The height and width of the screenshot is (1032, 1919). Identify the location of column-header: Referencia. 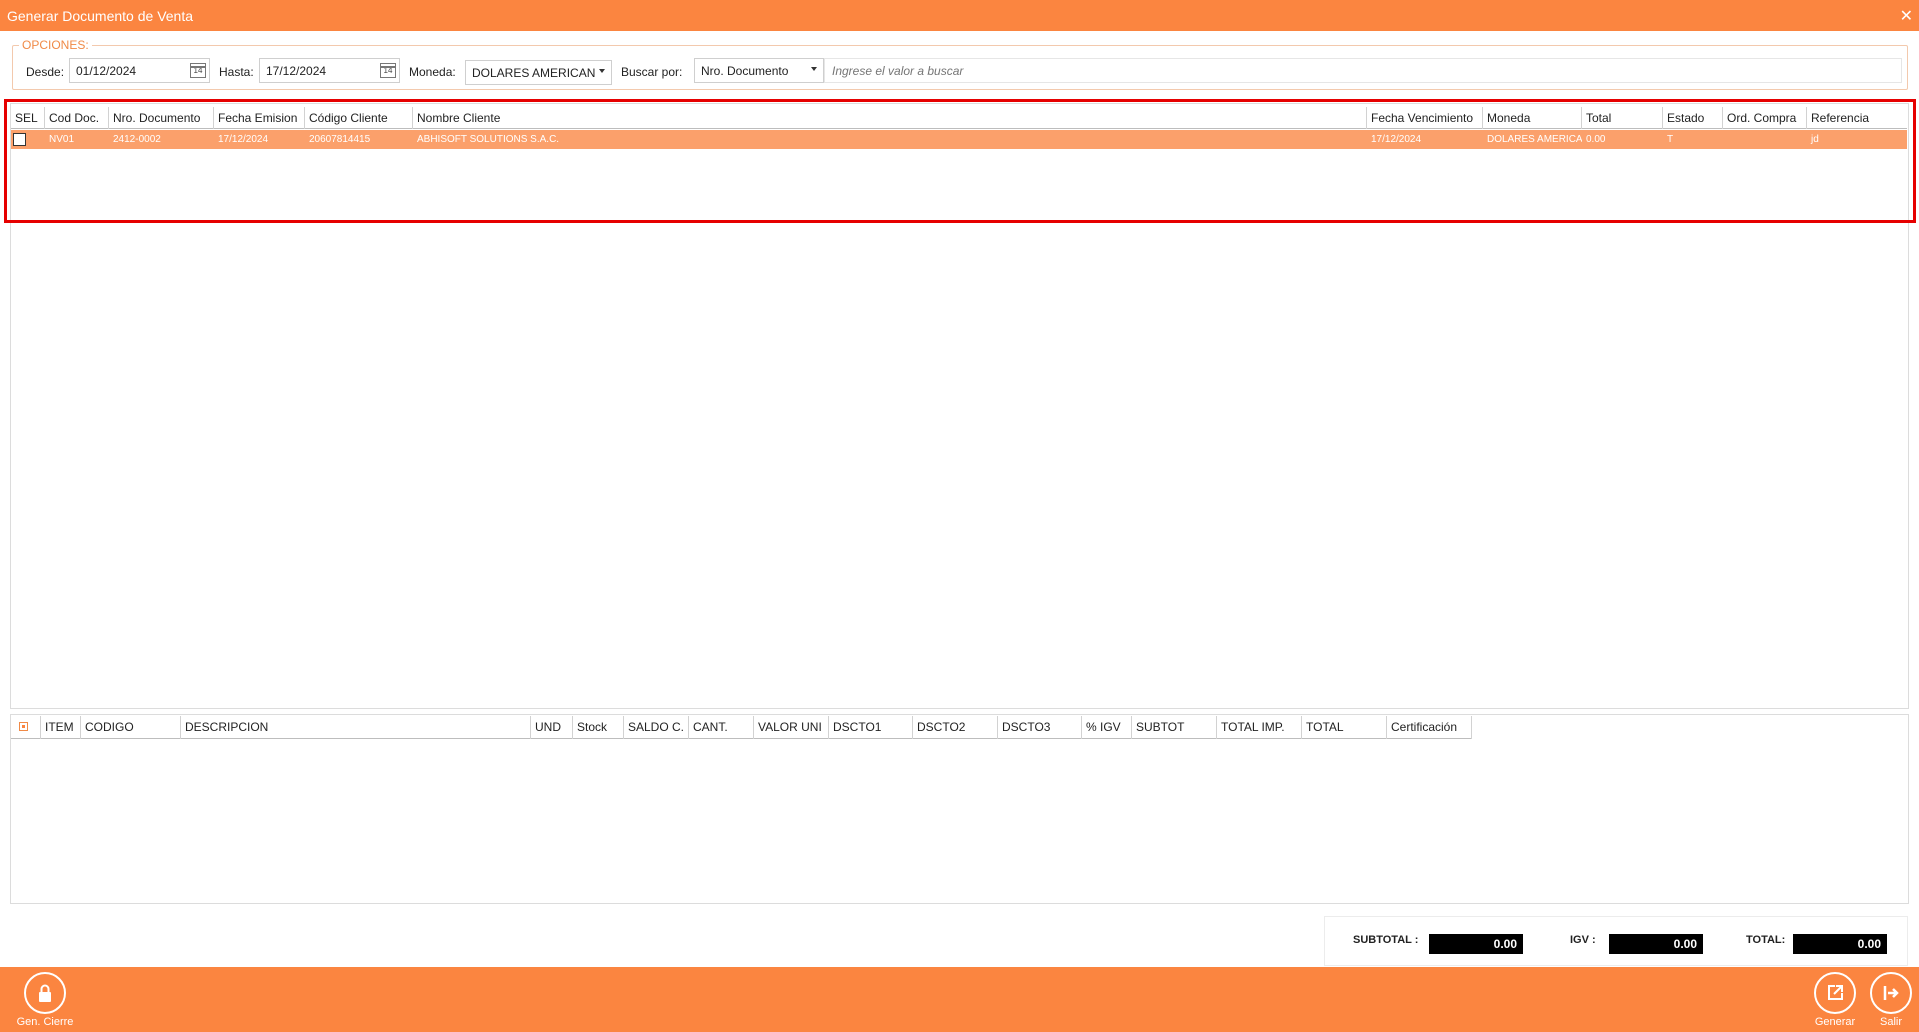
(1857, 118).